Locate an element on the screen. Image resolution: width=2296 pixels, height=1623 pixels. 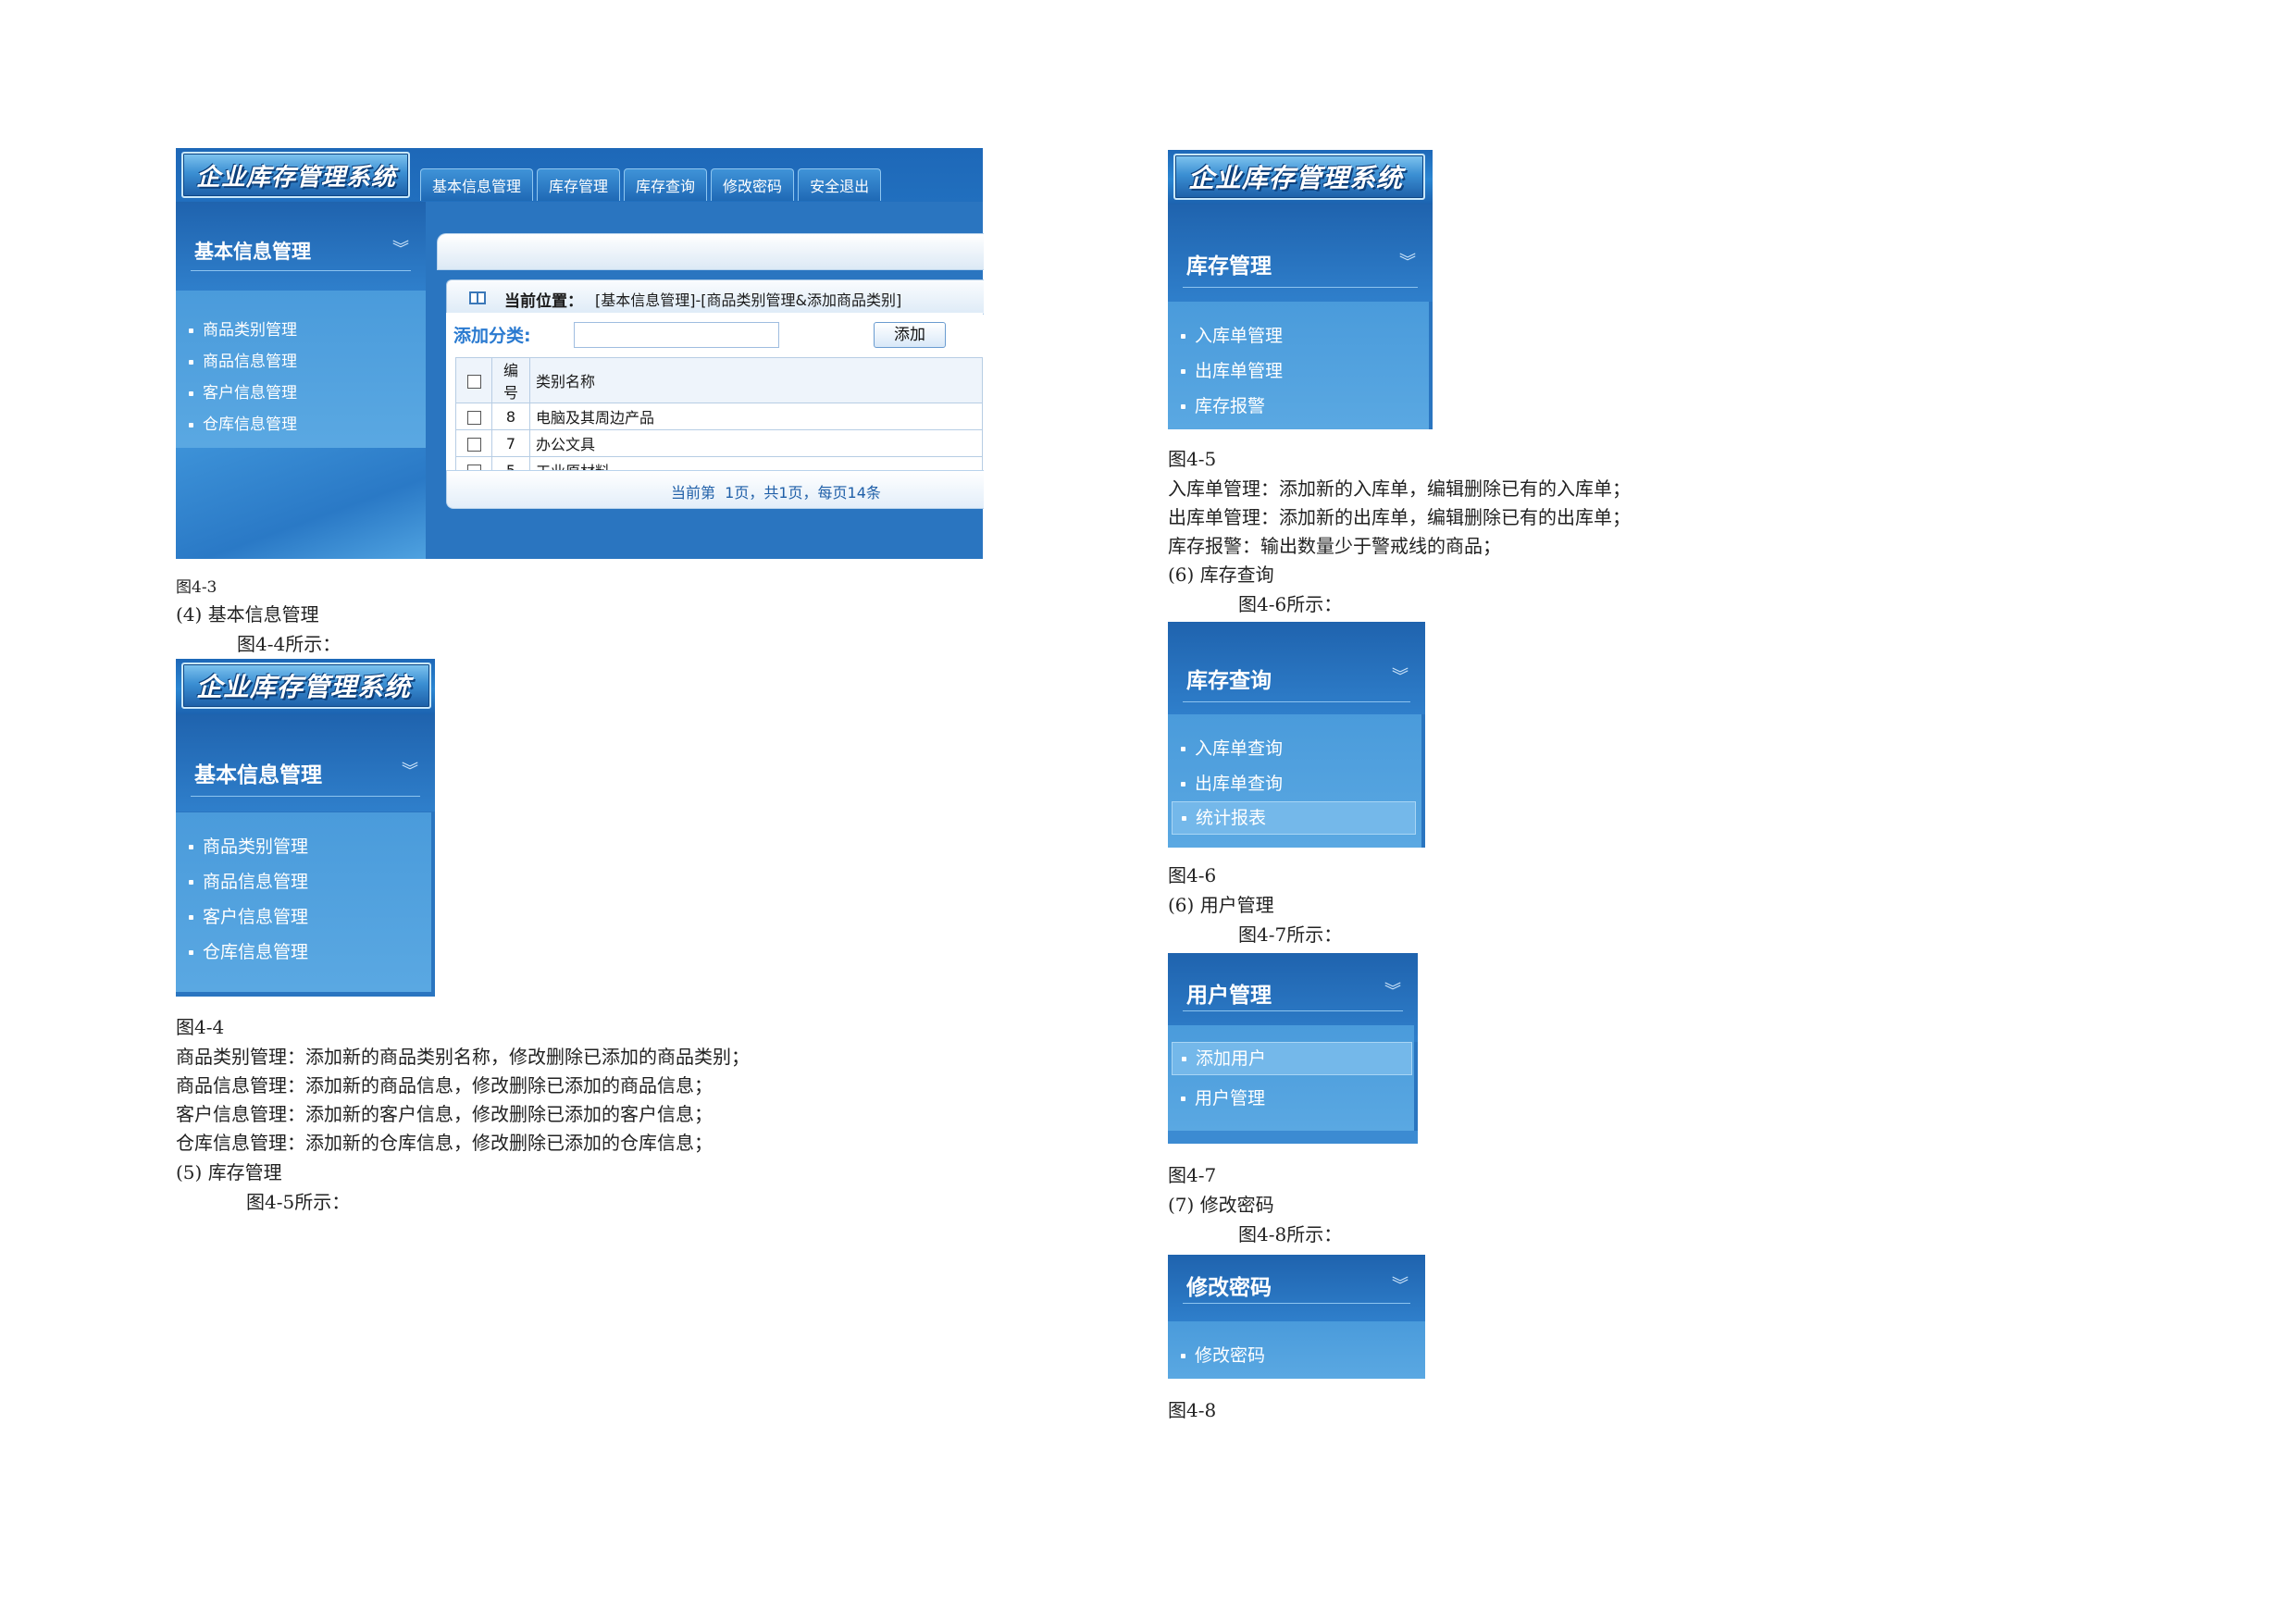
menu-item: 出库单查询 is located at coordinates (1232, 782).